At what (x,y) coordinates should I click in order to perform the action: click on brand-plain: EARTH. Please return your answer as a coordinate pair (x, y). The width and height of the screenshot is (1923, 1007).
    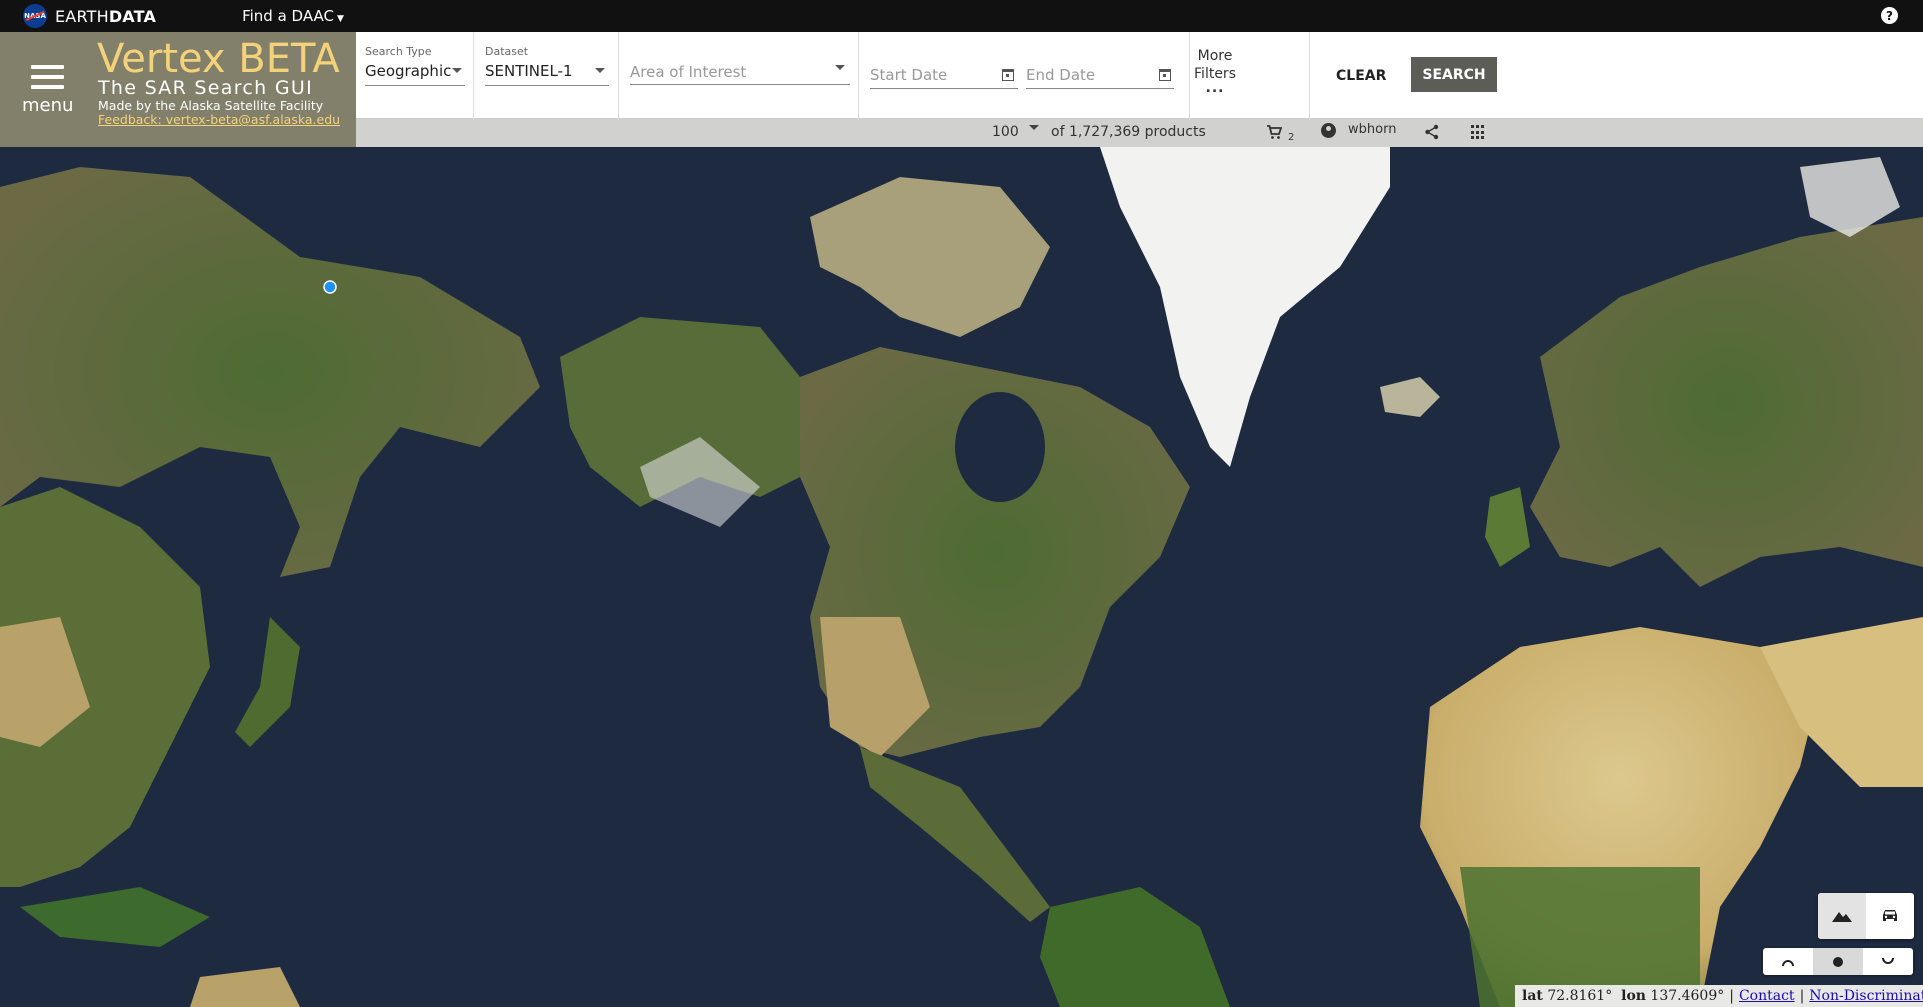
    Looking at the image, I should click on (82, 16).